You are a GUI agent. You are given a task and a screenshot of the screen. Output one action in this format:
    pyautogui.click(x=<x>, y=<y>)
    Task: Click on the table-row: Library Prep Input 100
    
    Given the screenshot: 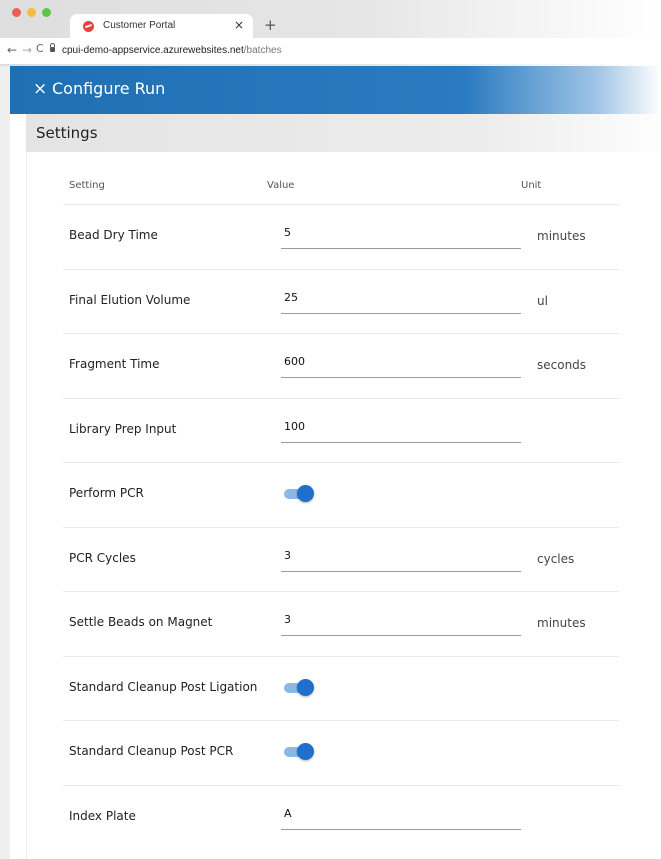 What is the action you would take?
    pyautogui.click(x=341, y=430)
    